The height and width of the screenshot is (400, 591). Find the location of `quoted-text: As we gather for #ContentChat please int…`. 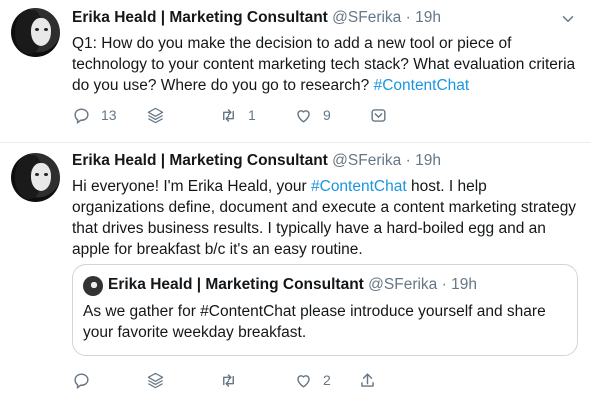

quoted-text: As we gather for #ContentChat please int… is located at coordinates (314, 322).